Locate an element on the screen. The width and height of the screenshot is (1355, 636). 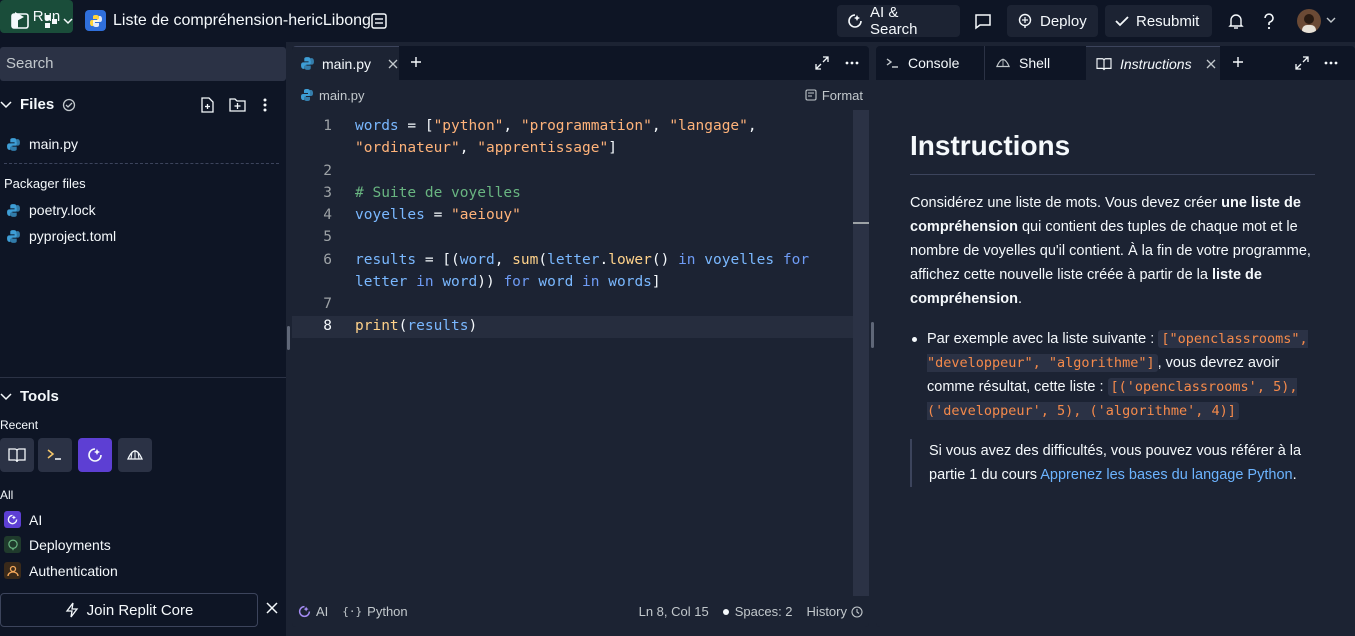
format-label: Format is located at coordinates (842, 95).